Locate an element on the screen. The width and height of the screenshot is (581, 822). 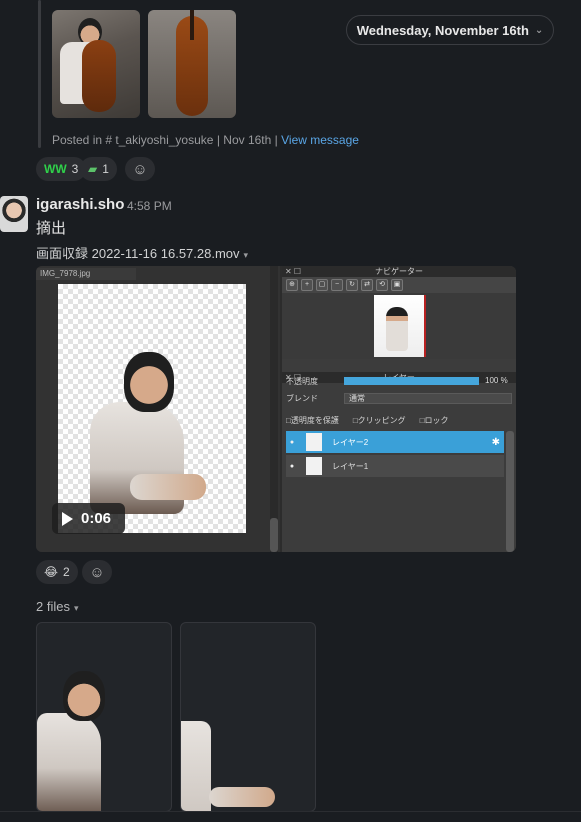
navigator-toolbar: ⊕ + ▢ − ↻ ⇄ ⟲ ▣ is located at coordinates (399, 285).